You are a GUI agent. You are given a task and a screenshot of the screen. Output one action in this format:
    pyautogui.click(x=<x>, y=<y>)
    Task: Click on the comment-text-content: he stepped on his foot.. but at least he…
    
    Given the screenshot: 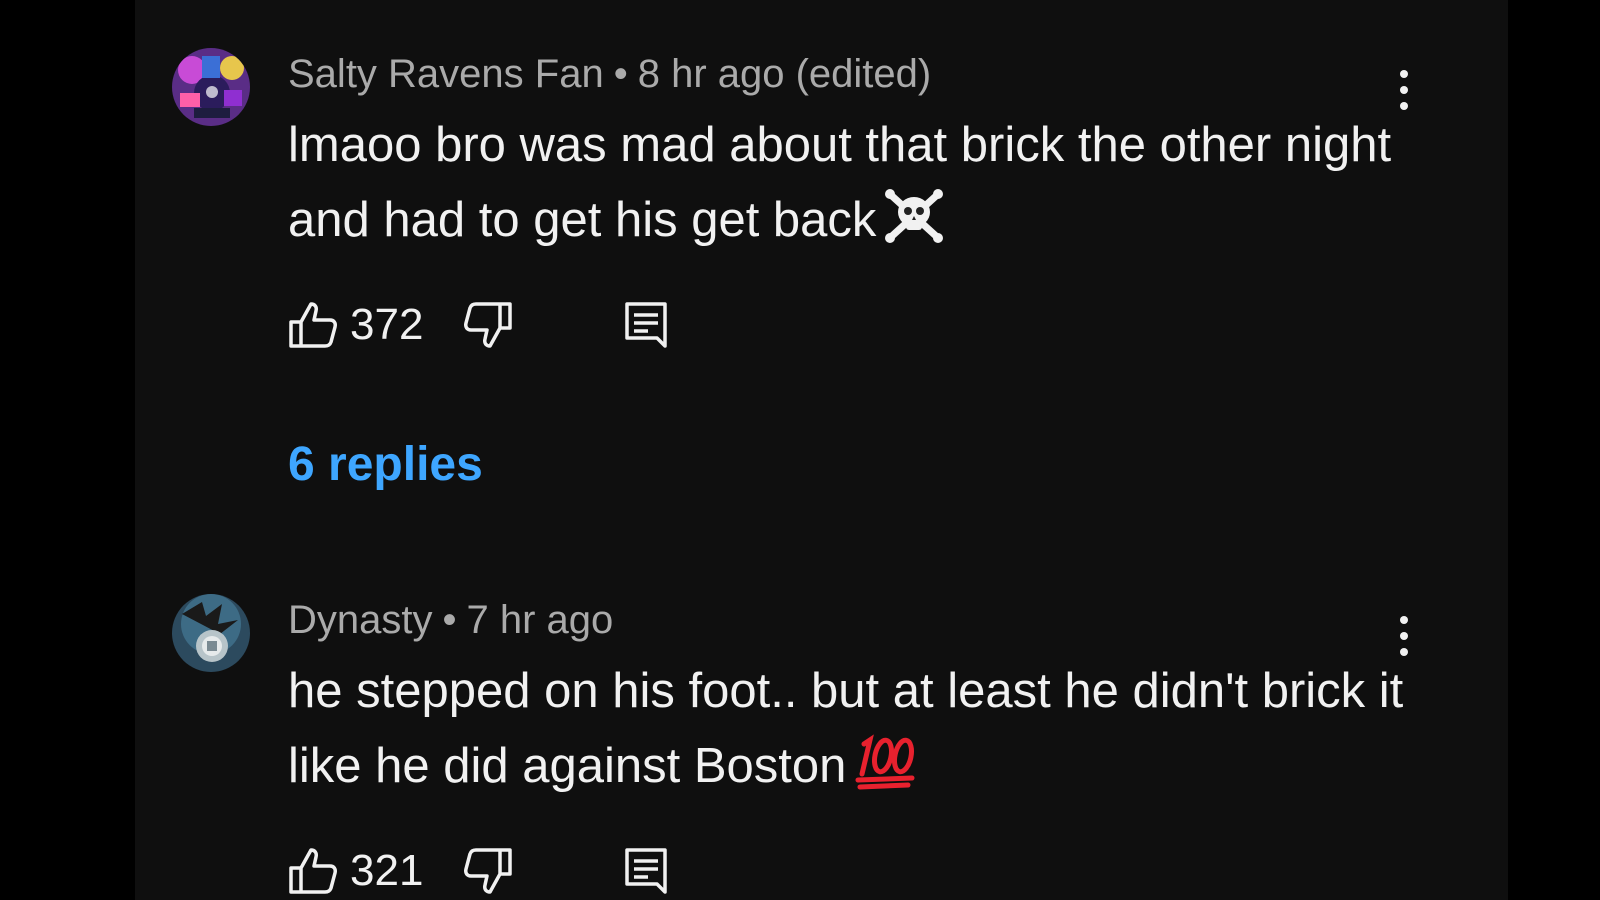 What is the action you would take?
    pyautogui.click(x=846, y=728)
    